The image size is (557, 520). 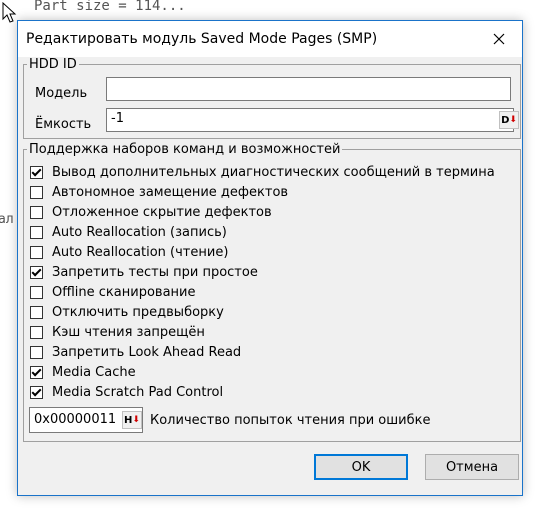 I want to click on format-letter: H, so click(x=128, y=420).